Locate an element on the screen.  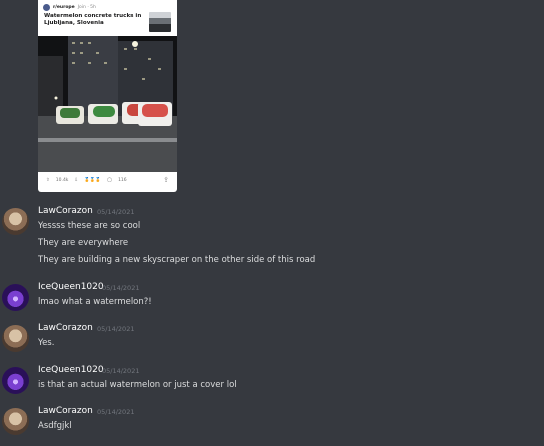
message-text: Asdfgjkl is located at coordinates (55, 426).